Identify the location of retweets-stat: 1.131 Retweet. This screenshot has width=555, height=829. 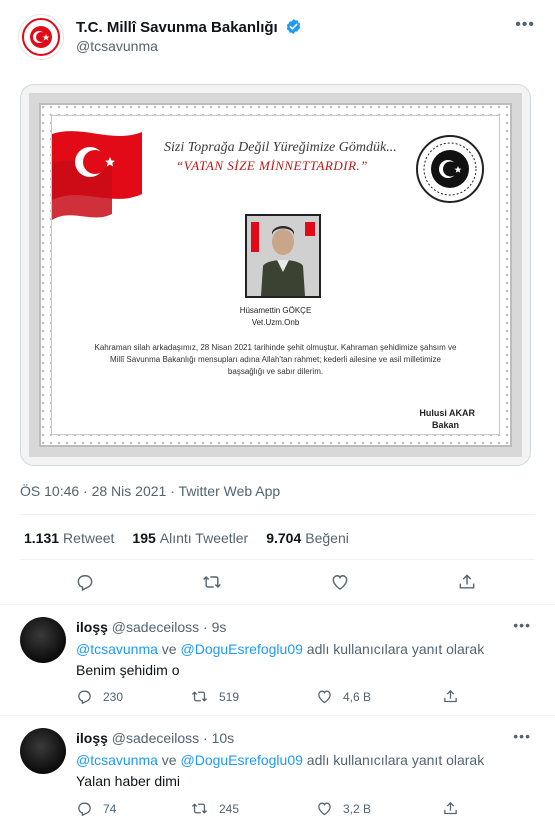
(69, 538).